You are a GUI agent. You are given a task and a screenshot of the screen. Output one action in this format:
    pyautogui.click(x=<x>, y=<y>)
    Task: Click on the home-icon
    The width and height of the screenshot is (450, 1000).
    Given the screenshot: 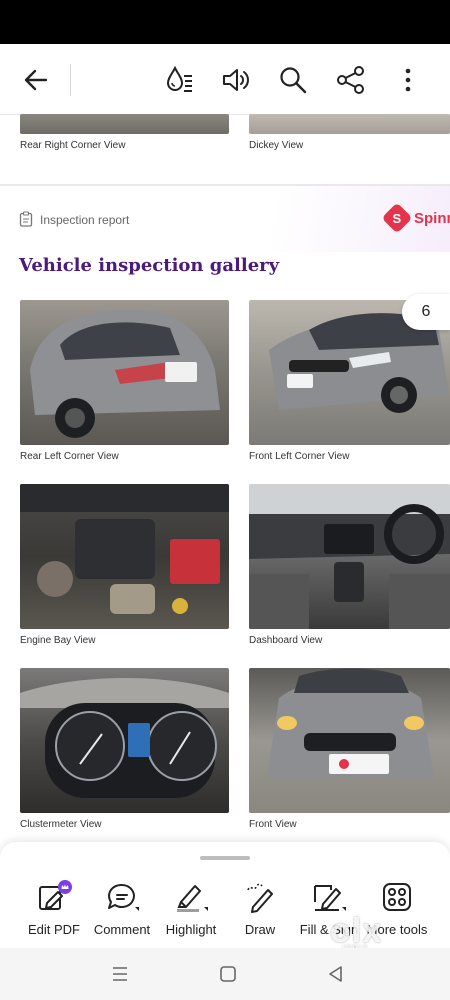 What is the action you would take?
    pyautogui.click(x=228, y=974)
    